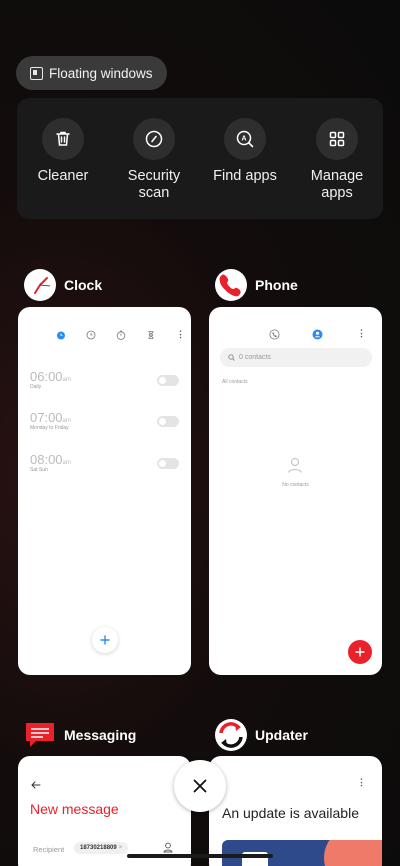 This screenshot has height=866, width=400. I want to click on close-icon, so click(200, 786).